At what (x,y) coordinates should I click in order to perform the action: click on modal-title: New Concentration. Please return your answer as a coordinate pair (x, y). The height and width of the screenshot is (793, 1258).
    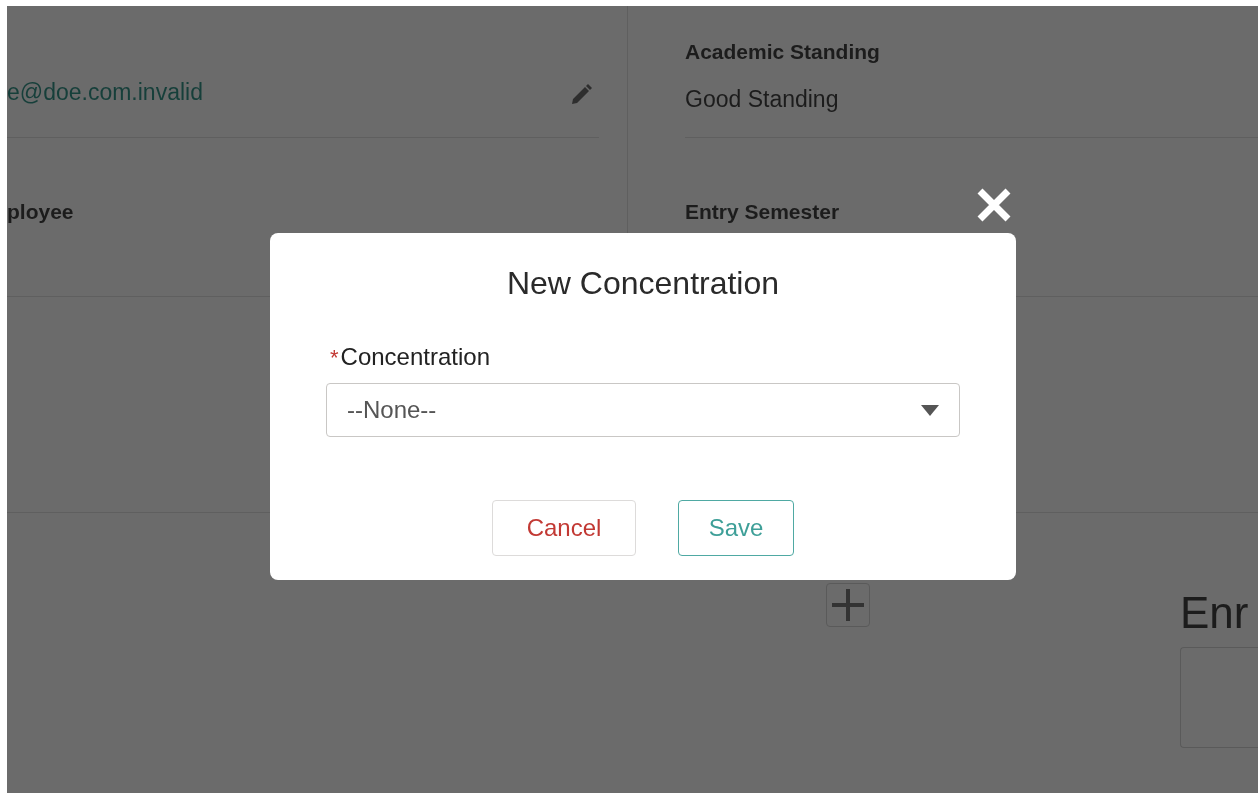
    Looking at the image, I should click on (643, 283).